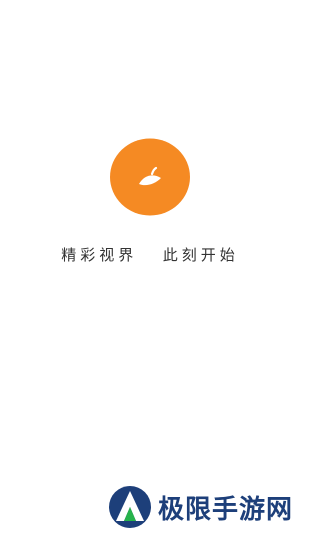 This screenshot has width=320, height=534. Describe the element at coordinates (150, 254) in the screenshot. I see `slogan-text: 精彩视界 此刻开始` at that location.